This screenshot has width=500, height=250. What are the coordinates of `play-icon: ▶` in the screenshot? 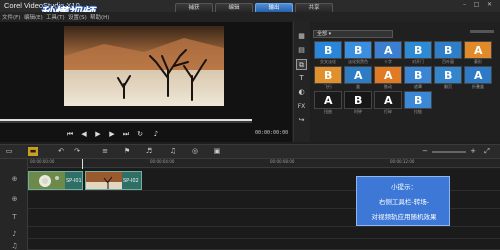 It's located at (98, 134).